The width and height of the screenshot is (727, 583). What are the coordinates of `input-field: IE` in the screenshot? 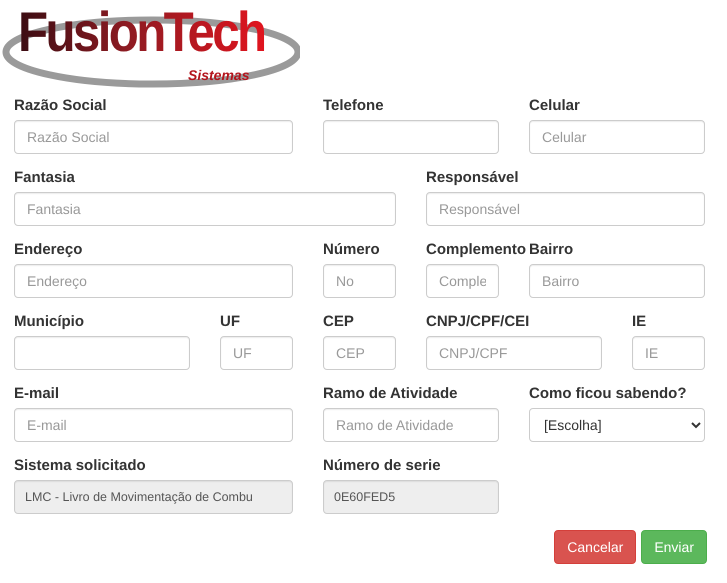 It's located at (668, 353).